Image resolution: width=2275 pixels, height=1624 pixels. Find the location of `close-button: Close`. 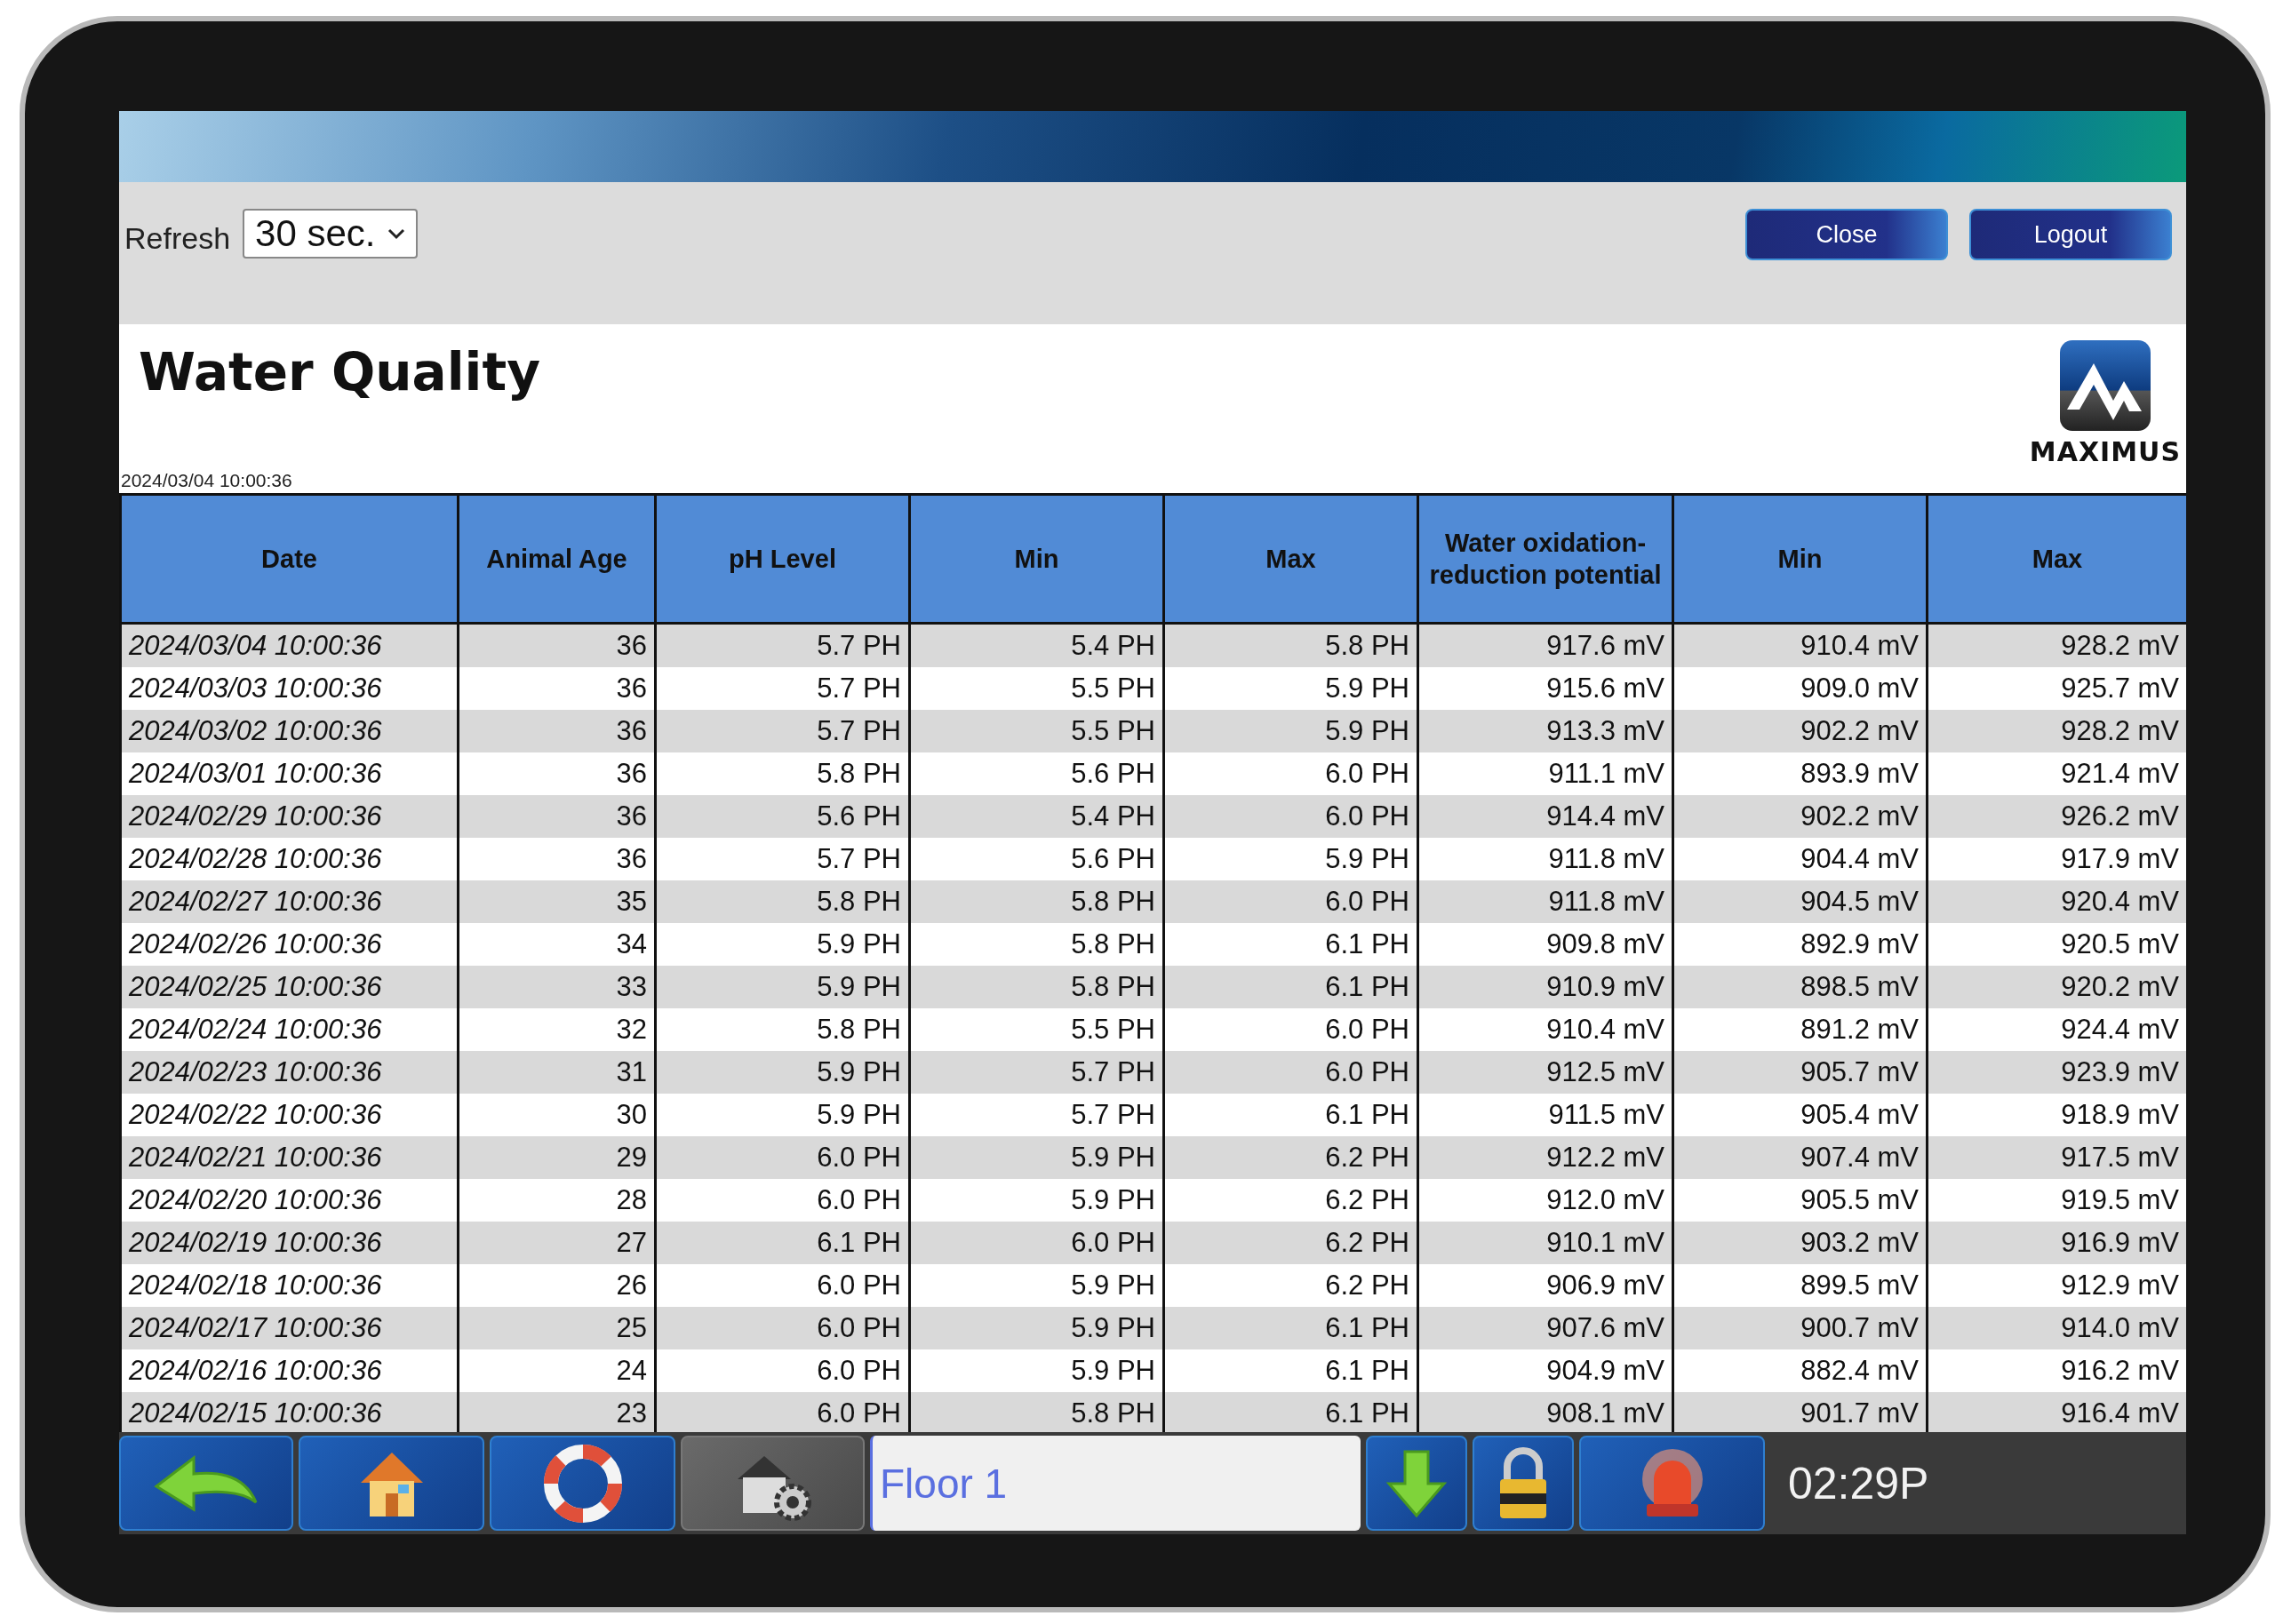

close-button: Close is located at coordinates (1846, 234).